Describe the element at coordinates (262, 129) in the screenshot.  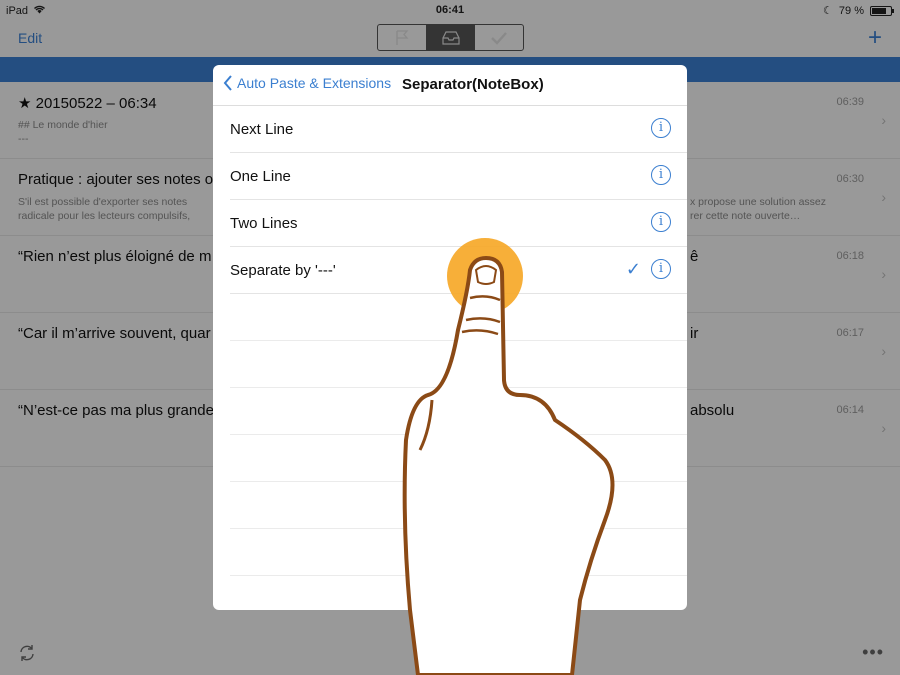
I see `option-label: Next Line` at that location.